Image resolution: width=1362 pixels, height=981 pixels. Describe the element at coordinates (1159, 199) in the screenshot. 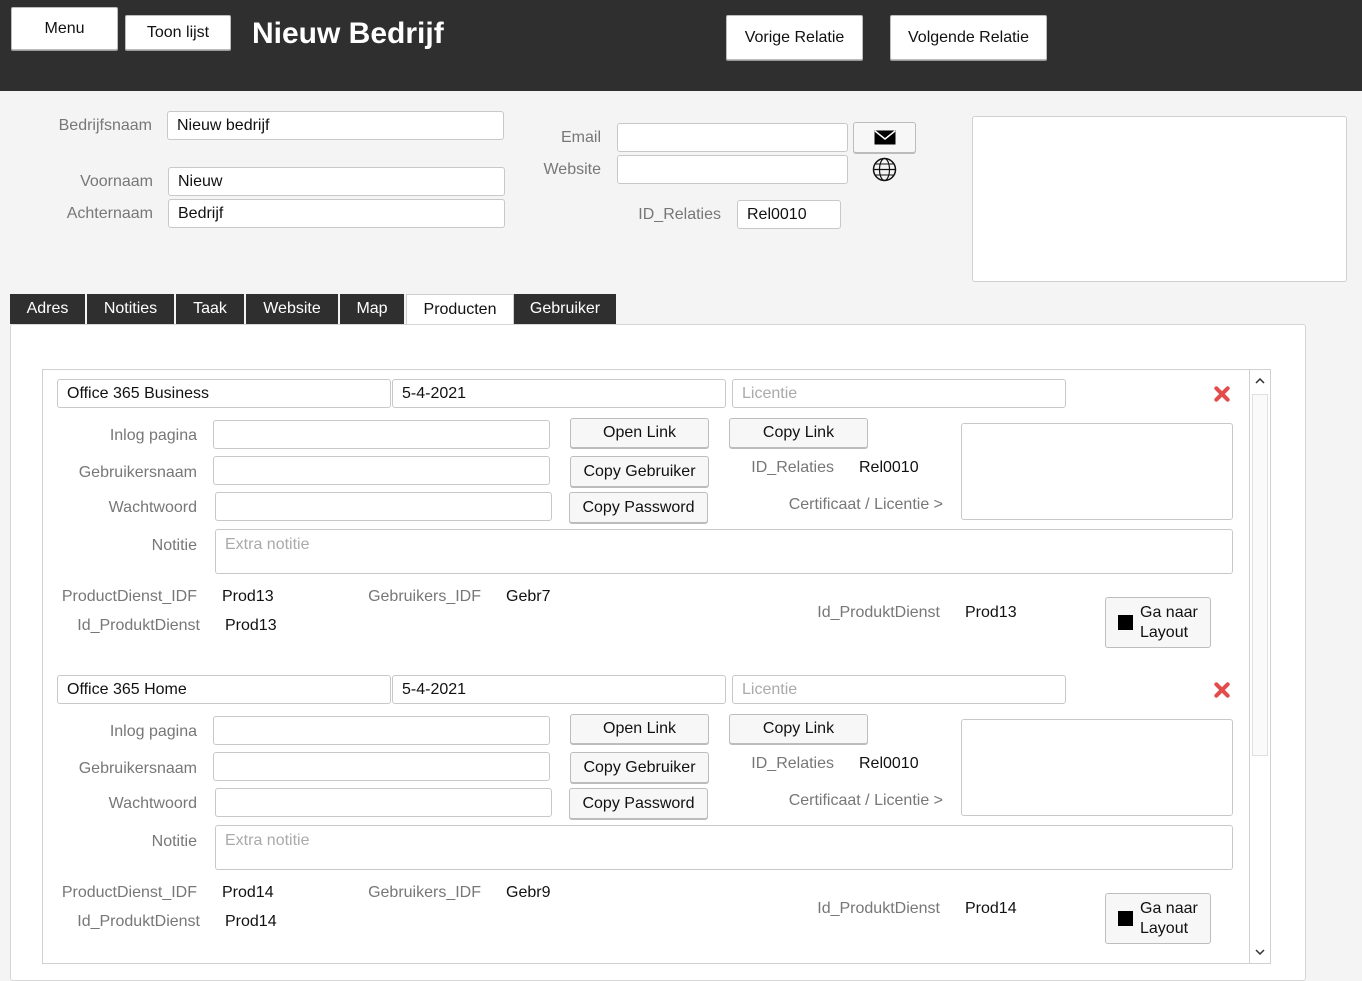

I see `image-container` at that location.